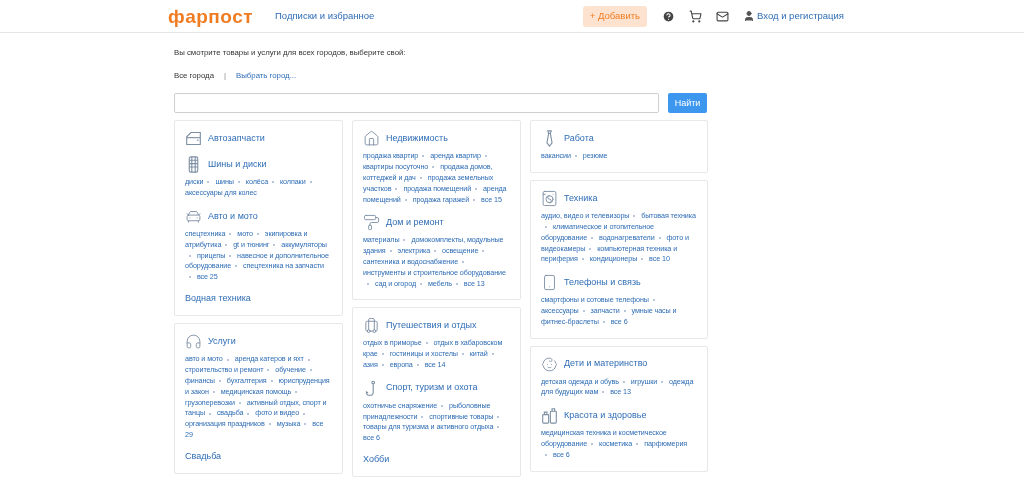 The image size is (1024, 490). What do you see at coordinates (549, 364) in the screenshot?
I see `baby-face-icon` at bounding box center [549, 364].